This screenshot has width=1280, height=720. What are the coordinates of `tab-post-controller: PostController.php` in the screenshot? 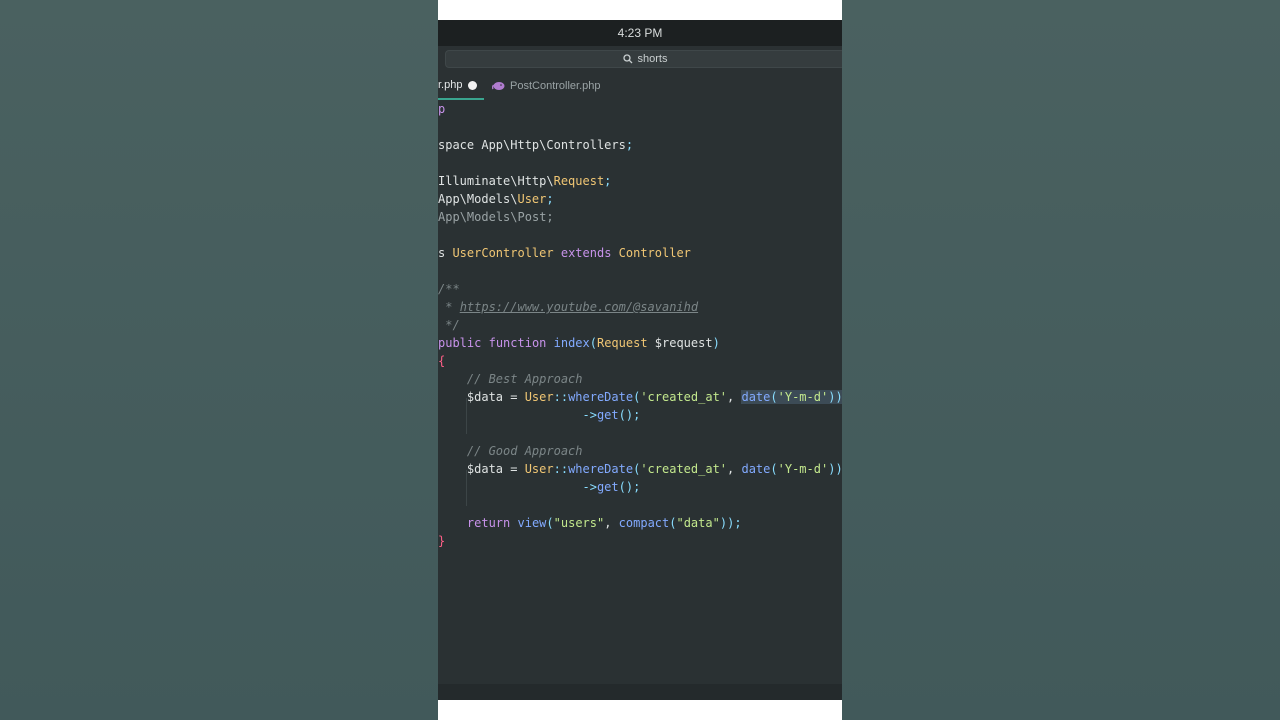 It's located at (546, 86).